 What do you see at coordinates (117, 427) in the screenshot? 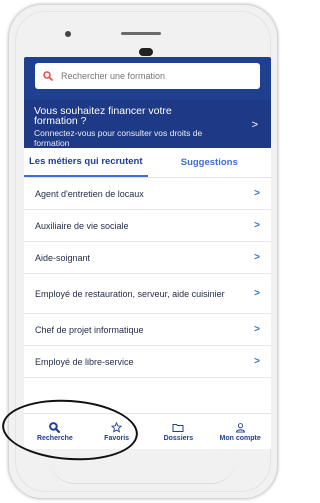
I see `star-icon` at bounding box center [117, 427].